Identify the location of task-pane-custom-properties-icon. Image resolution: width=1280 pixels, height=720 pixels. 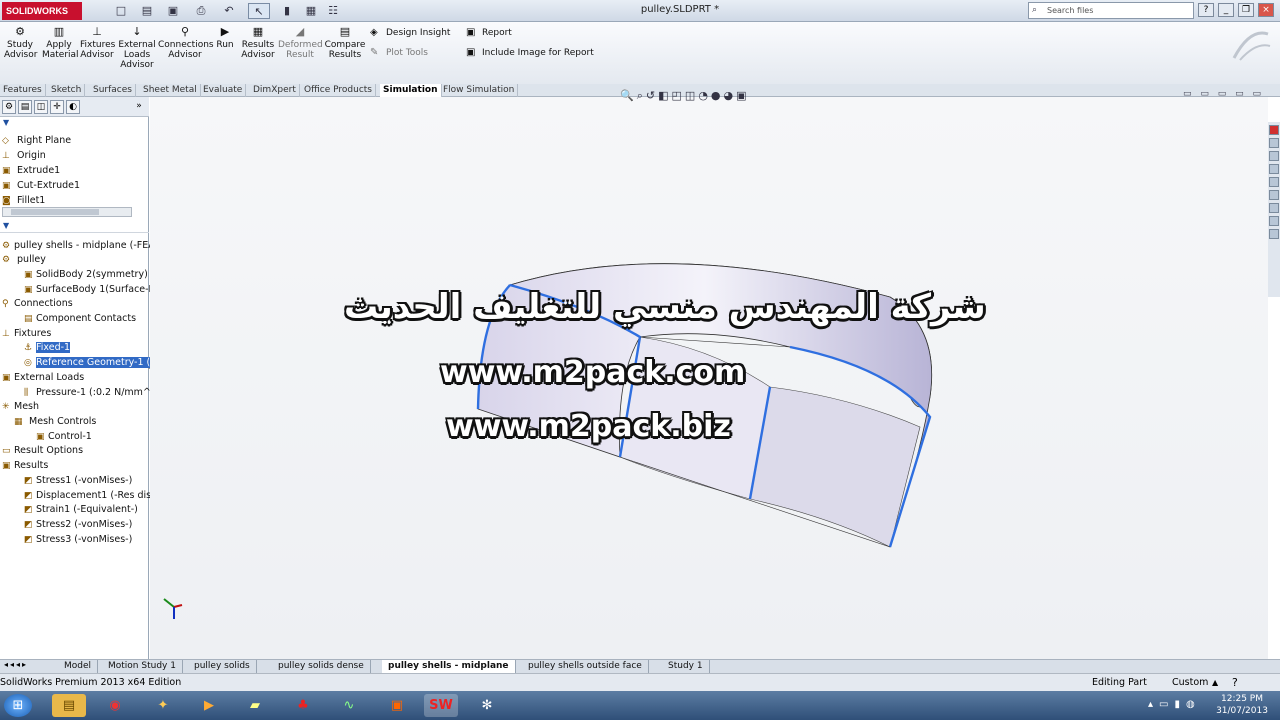
(1274, 208).